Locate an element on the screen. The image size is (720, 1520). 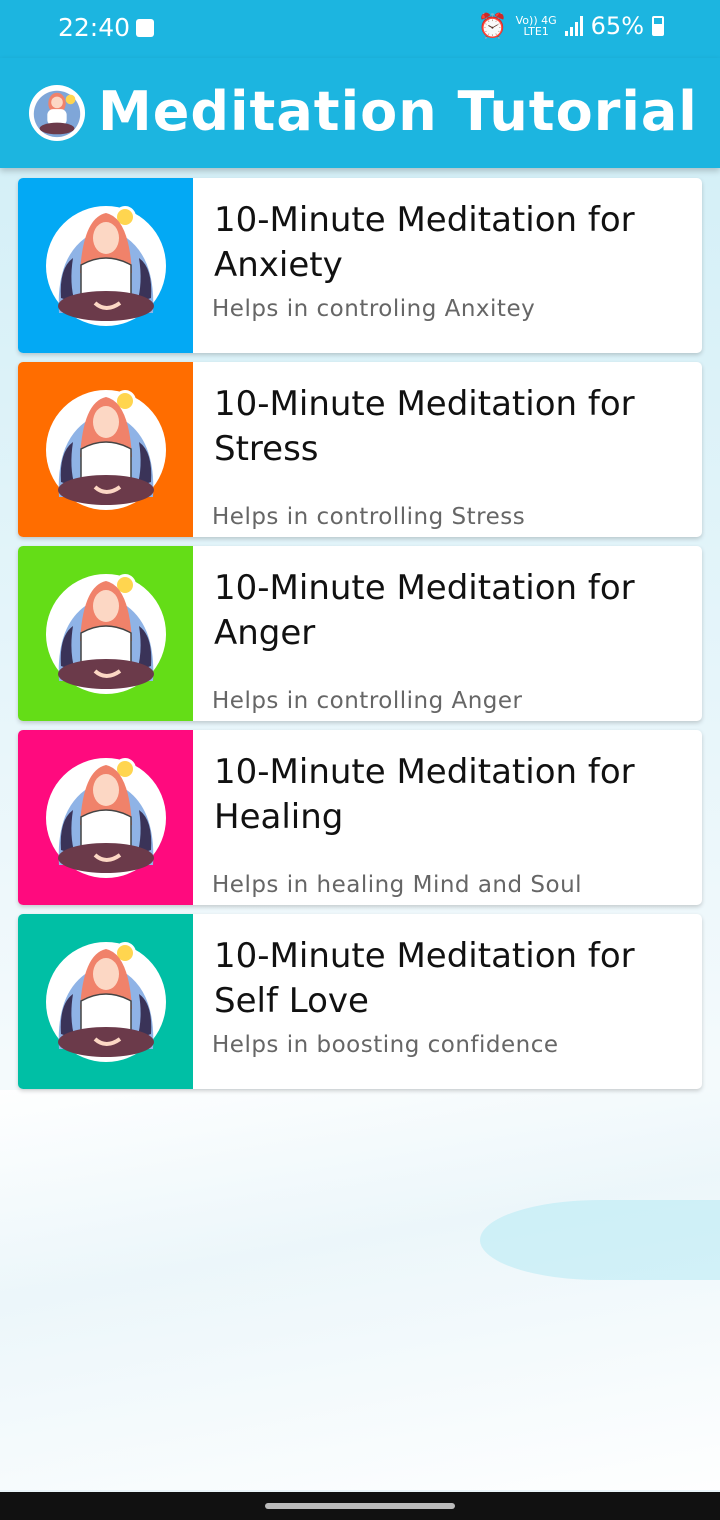
network-indicator: Vo)) 4G LTE1 is located at coordinates (536, 26).